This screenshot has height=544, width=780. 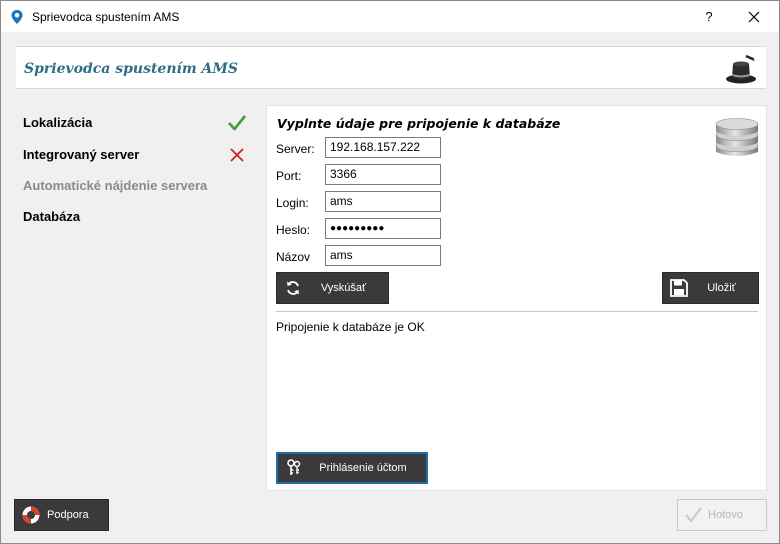 What do you see at coordinates (419, 123) in the screenshot?
I see `panel-title: Vyplnte údaje pre pripojenie k databáze` at bounding box center [419, 123].